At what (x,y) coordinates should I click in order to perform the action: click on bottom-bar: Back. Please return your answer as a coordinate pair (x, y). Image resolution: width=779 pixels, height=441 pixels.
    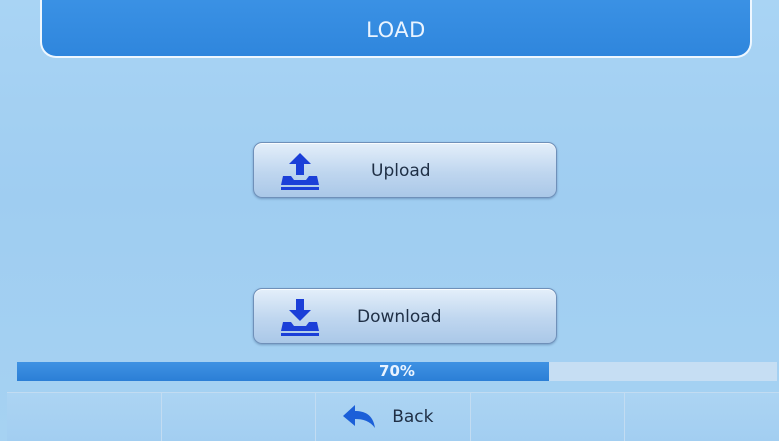
    Looking at the image, I should click on (393, 416).